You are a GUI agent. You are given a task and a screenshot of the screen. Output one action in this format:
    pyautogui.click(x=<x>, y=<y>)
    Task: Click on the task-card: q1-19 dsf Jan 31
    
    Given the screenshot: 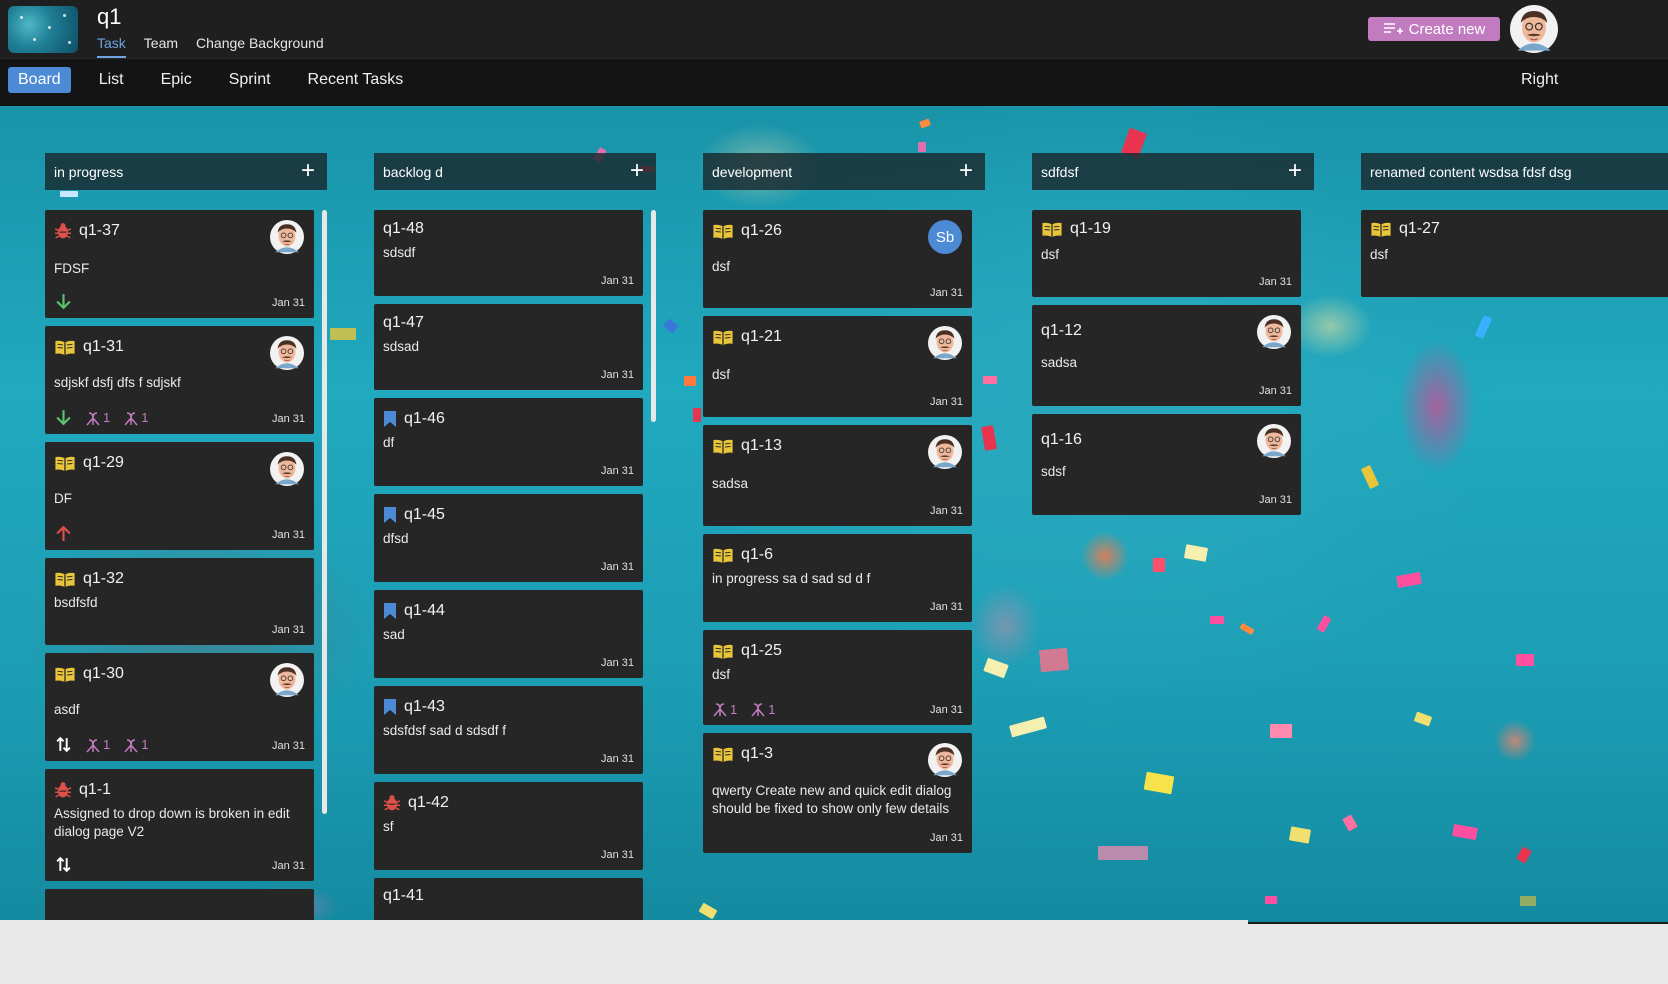 What is the action you would take?
    pyautogui.click(x=1166, y=253)
    